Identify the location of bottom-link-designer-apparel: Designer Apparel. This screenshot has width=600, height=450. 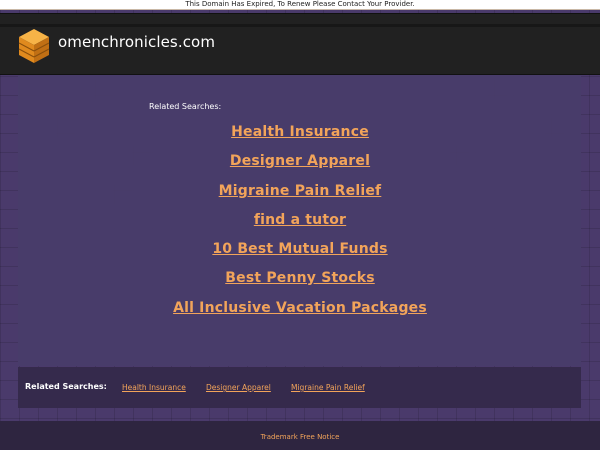
(238, 387).